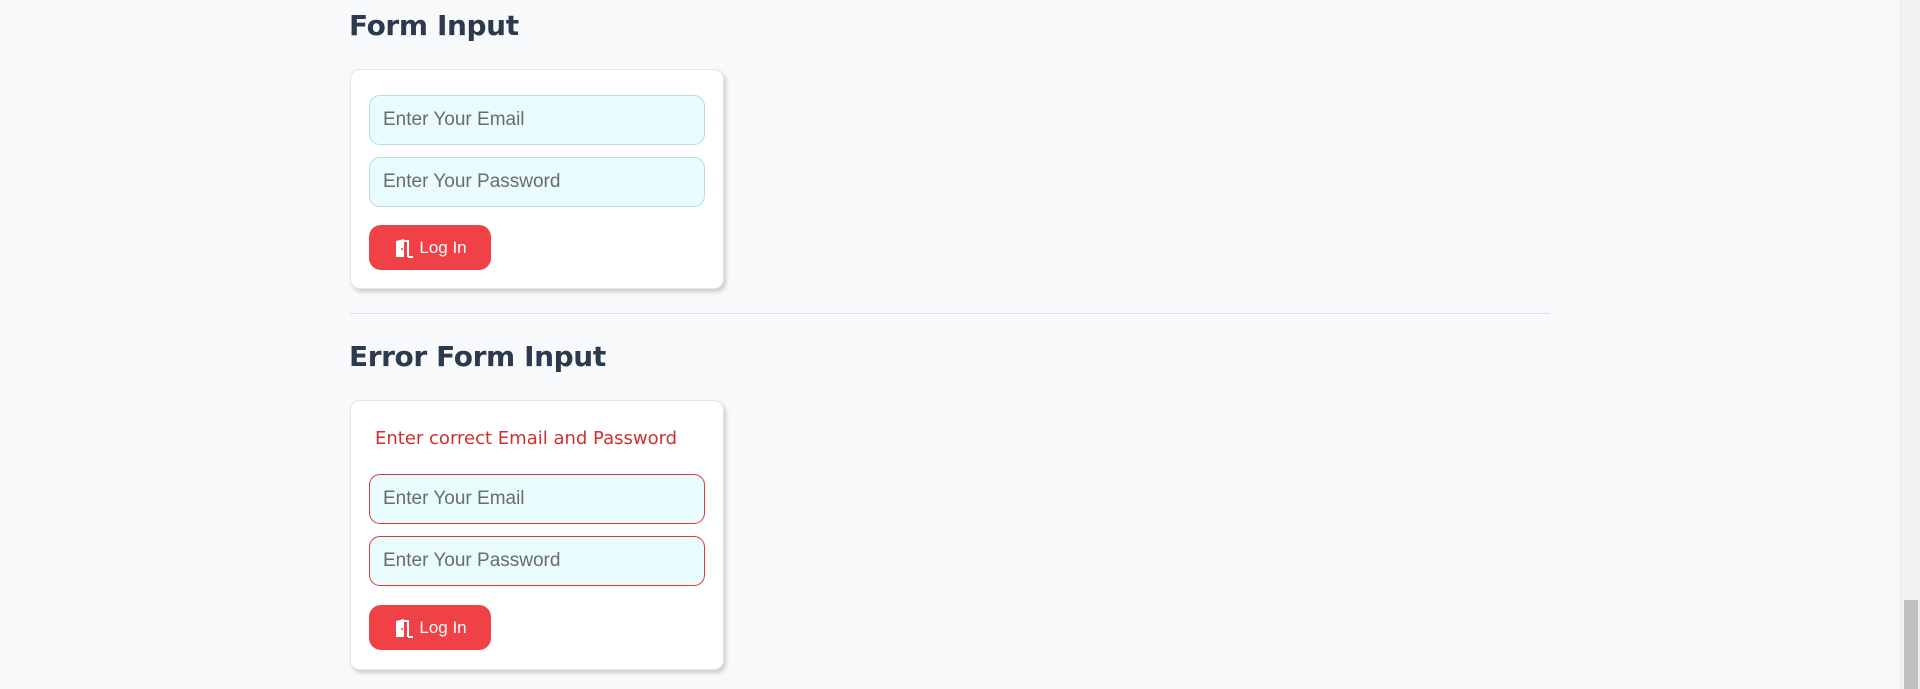  I want to click on page-scrollbar, so click(1910, 344).